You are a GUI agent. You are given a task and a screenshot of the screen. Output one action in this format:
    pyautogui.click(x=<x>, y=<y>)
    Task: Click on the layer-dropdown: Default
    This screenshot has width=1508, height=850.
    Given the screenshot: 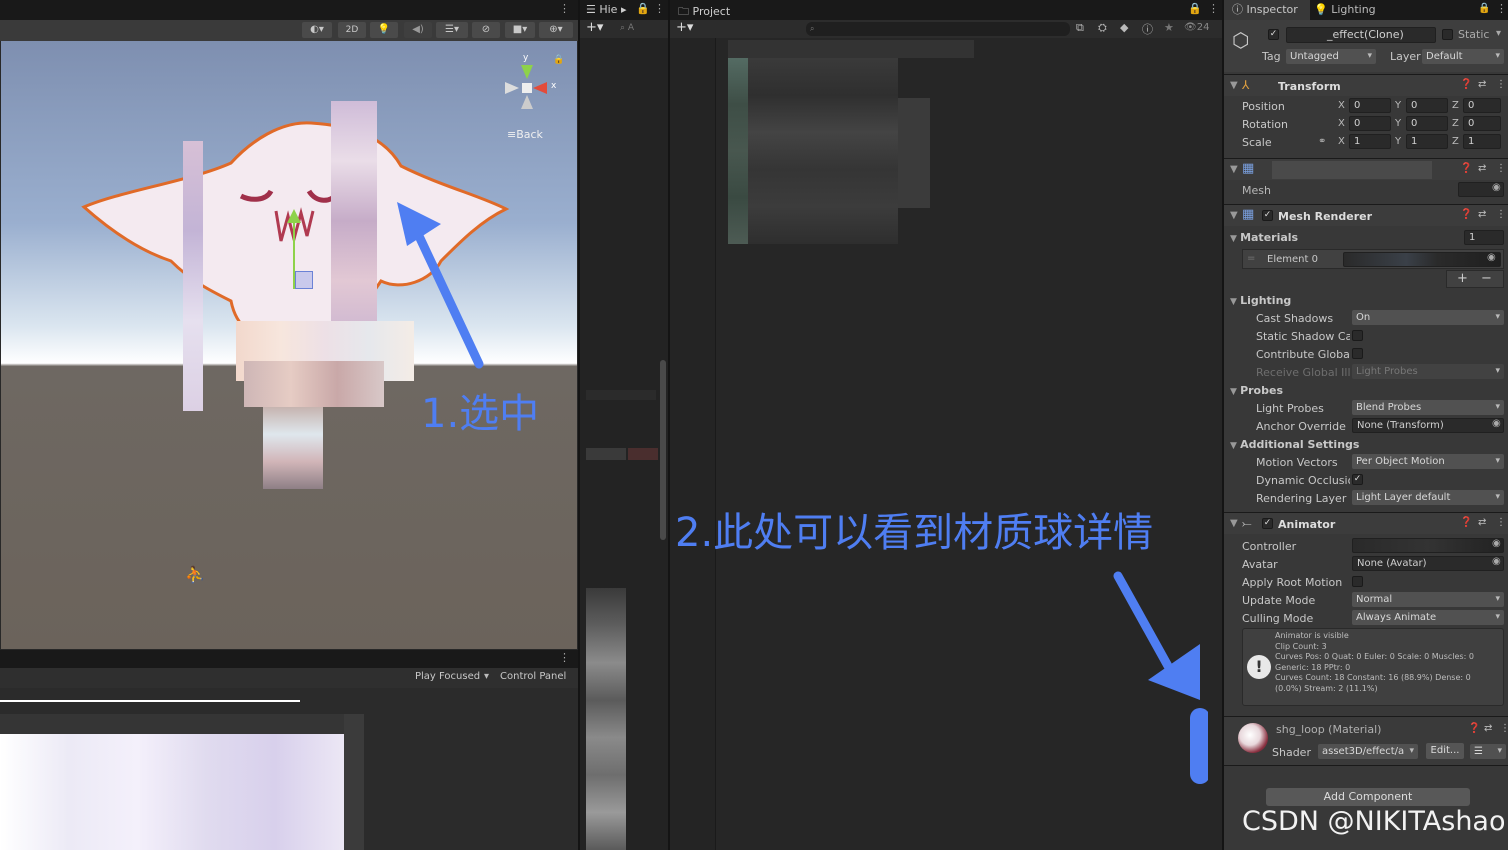 What is the action you would take?
    pyautogui.click(x=1463, y=56)
    